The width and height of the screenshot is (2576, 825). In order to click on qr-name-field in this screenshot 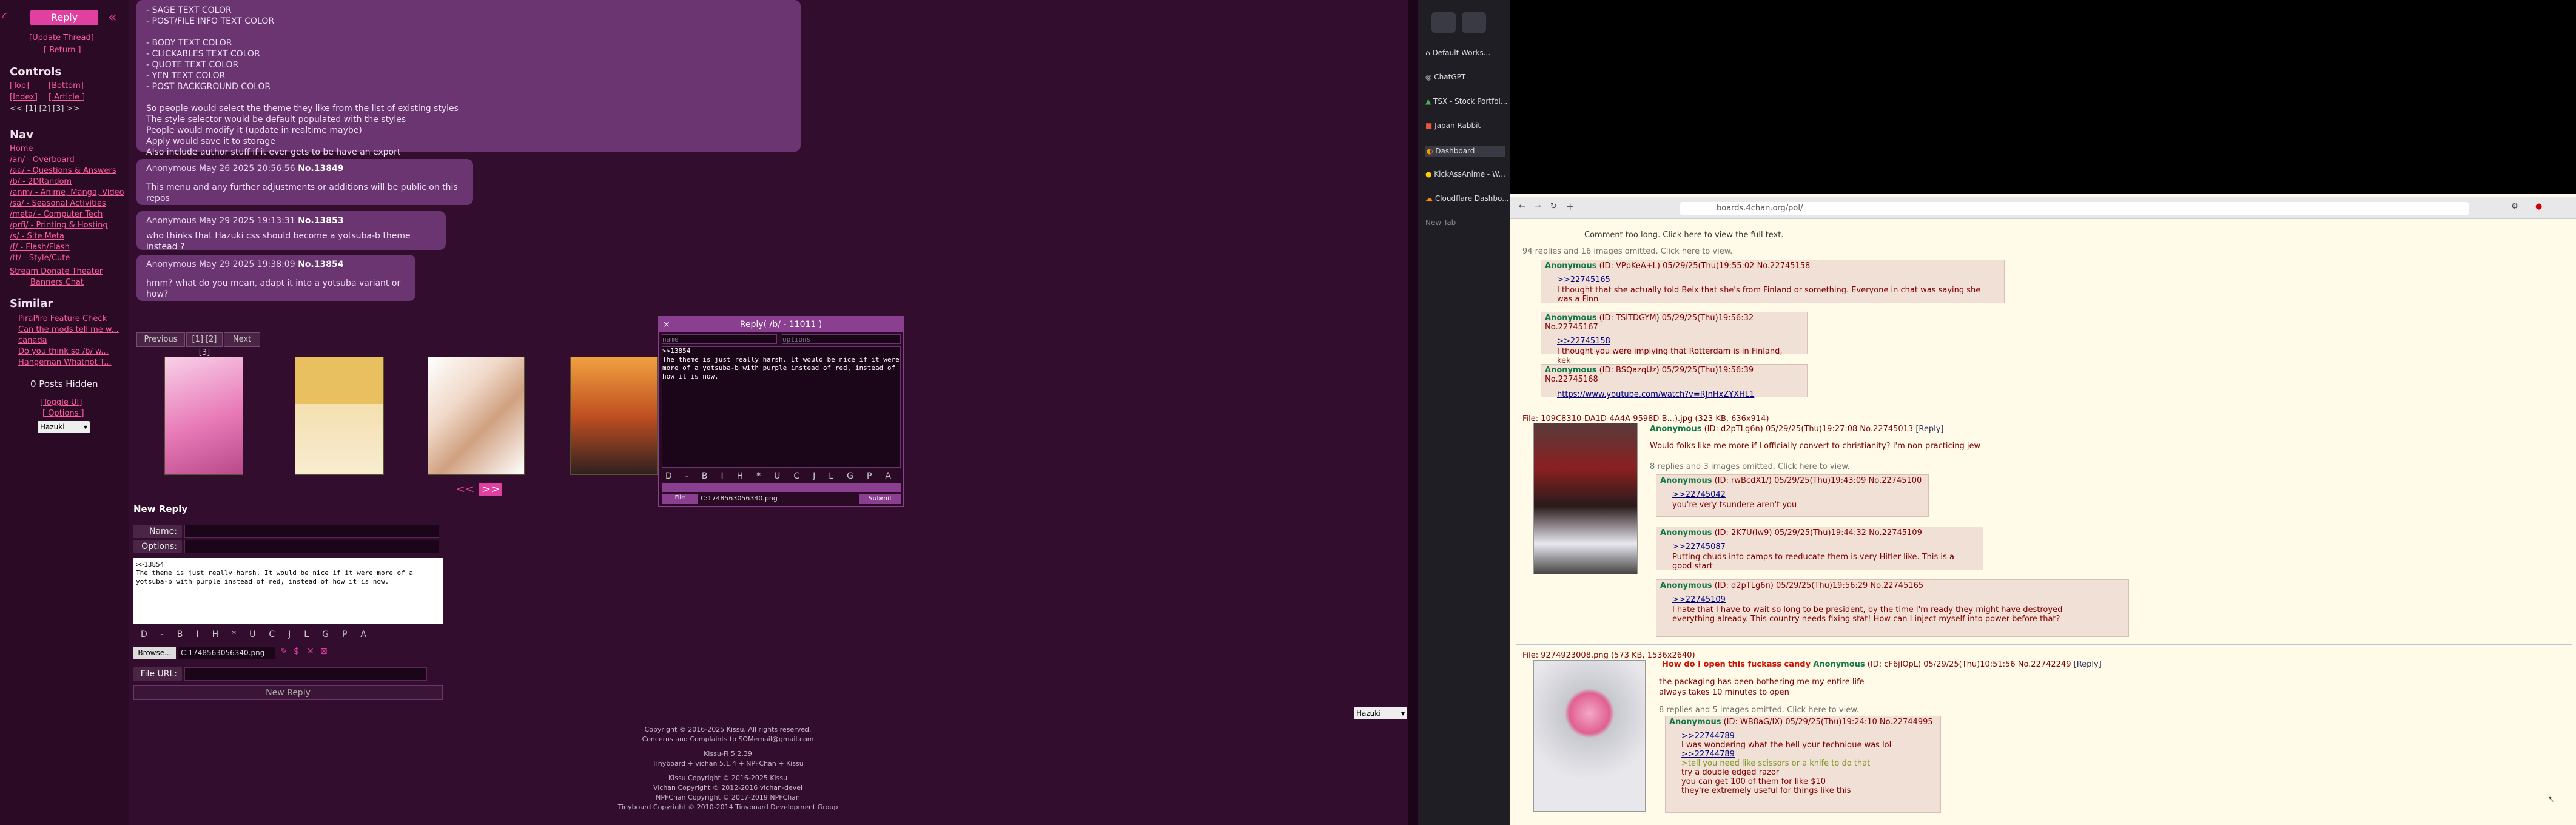, I will do `click(719, 339)`.